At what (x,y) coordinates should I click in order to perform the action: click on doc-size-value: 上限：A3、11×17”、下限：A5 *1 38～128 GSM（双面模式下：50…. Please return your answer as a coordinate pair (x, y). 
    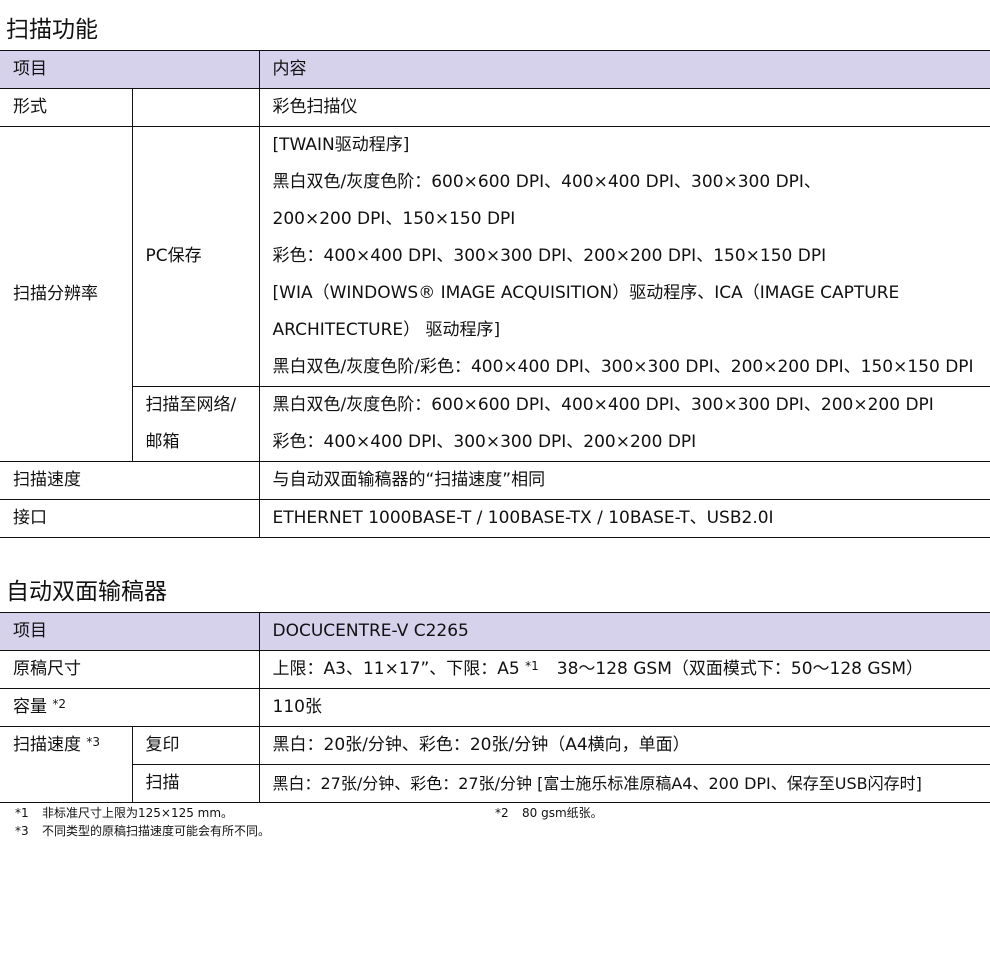
    Looking at the image, I should click on (624, 669).